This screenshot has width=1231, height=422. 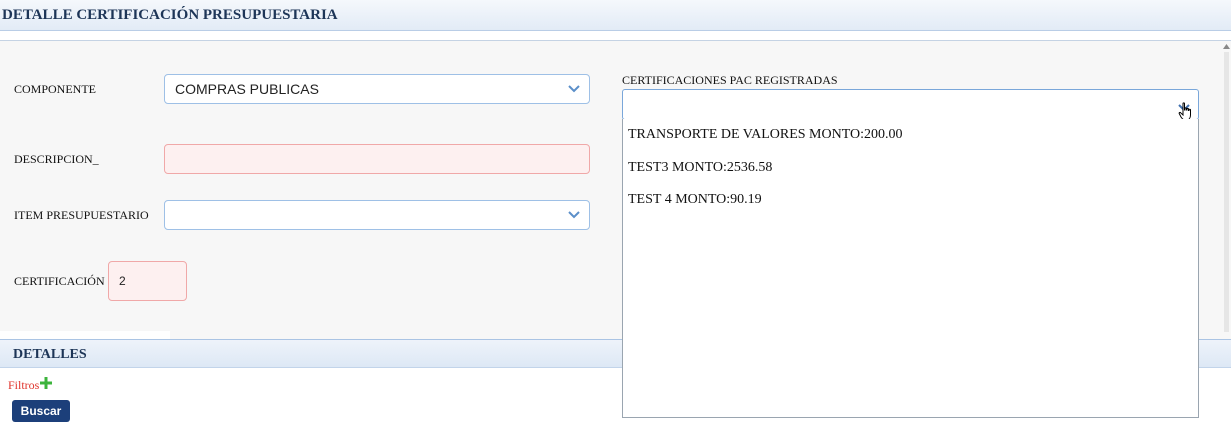 What do you see at coordinates (1226, 187) in the screenshot?
I see `scrollbar` at bounding box center [1226, 187].